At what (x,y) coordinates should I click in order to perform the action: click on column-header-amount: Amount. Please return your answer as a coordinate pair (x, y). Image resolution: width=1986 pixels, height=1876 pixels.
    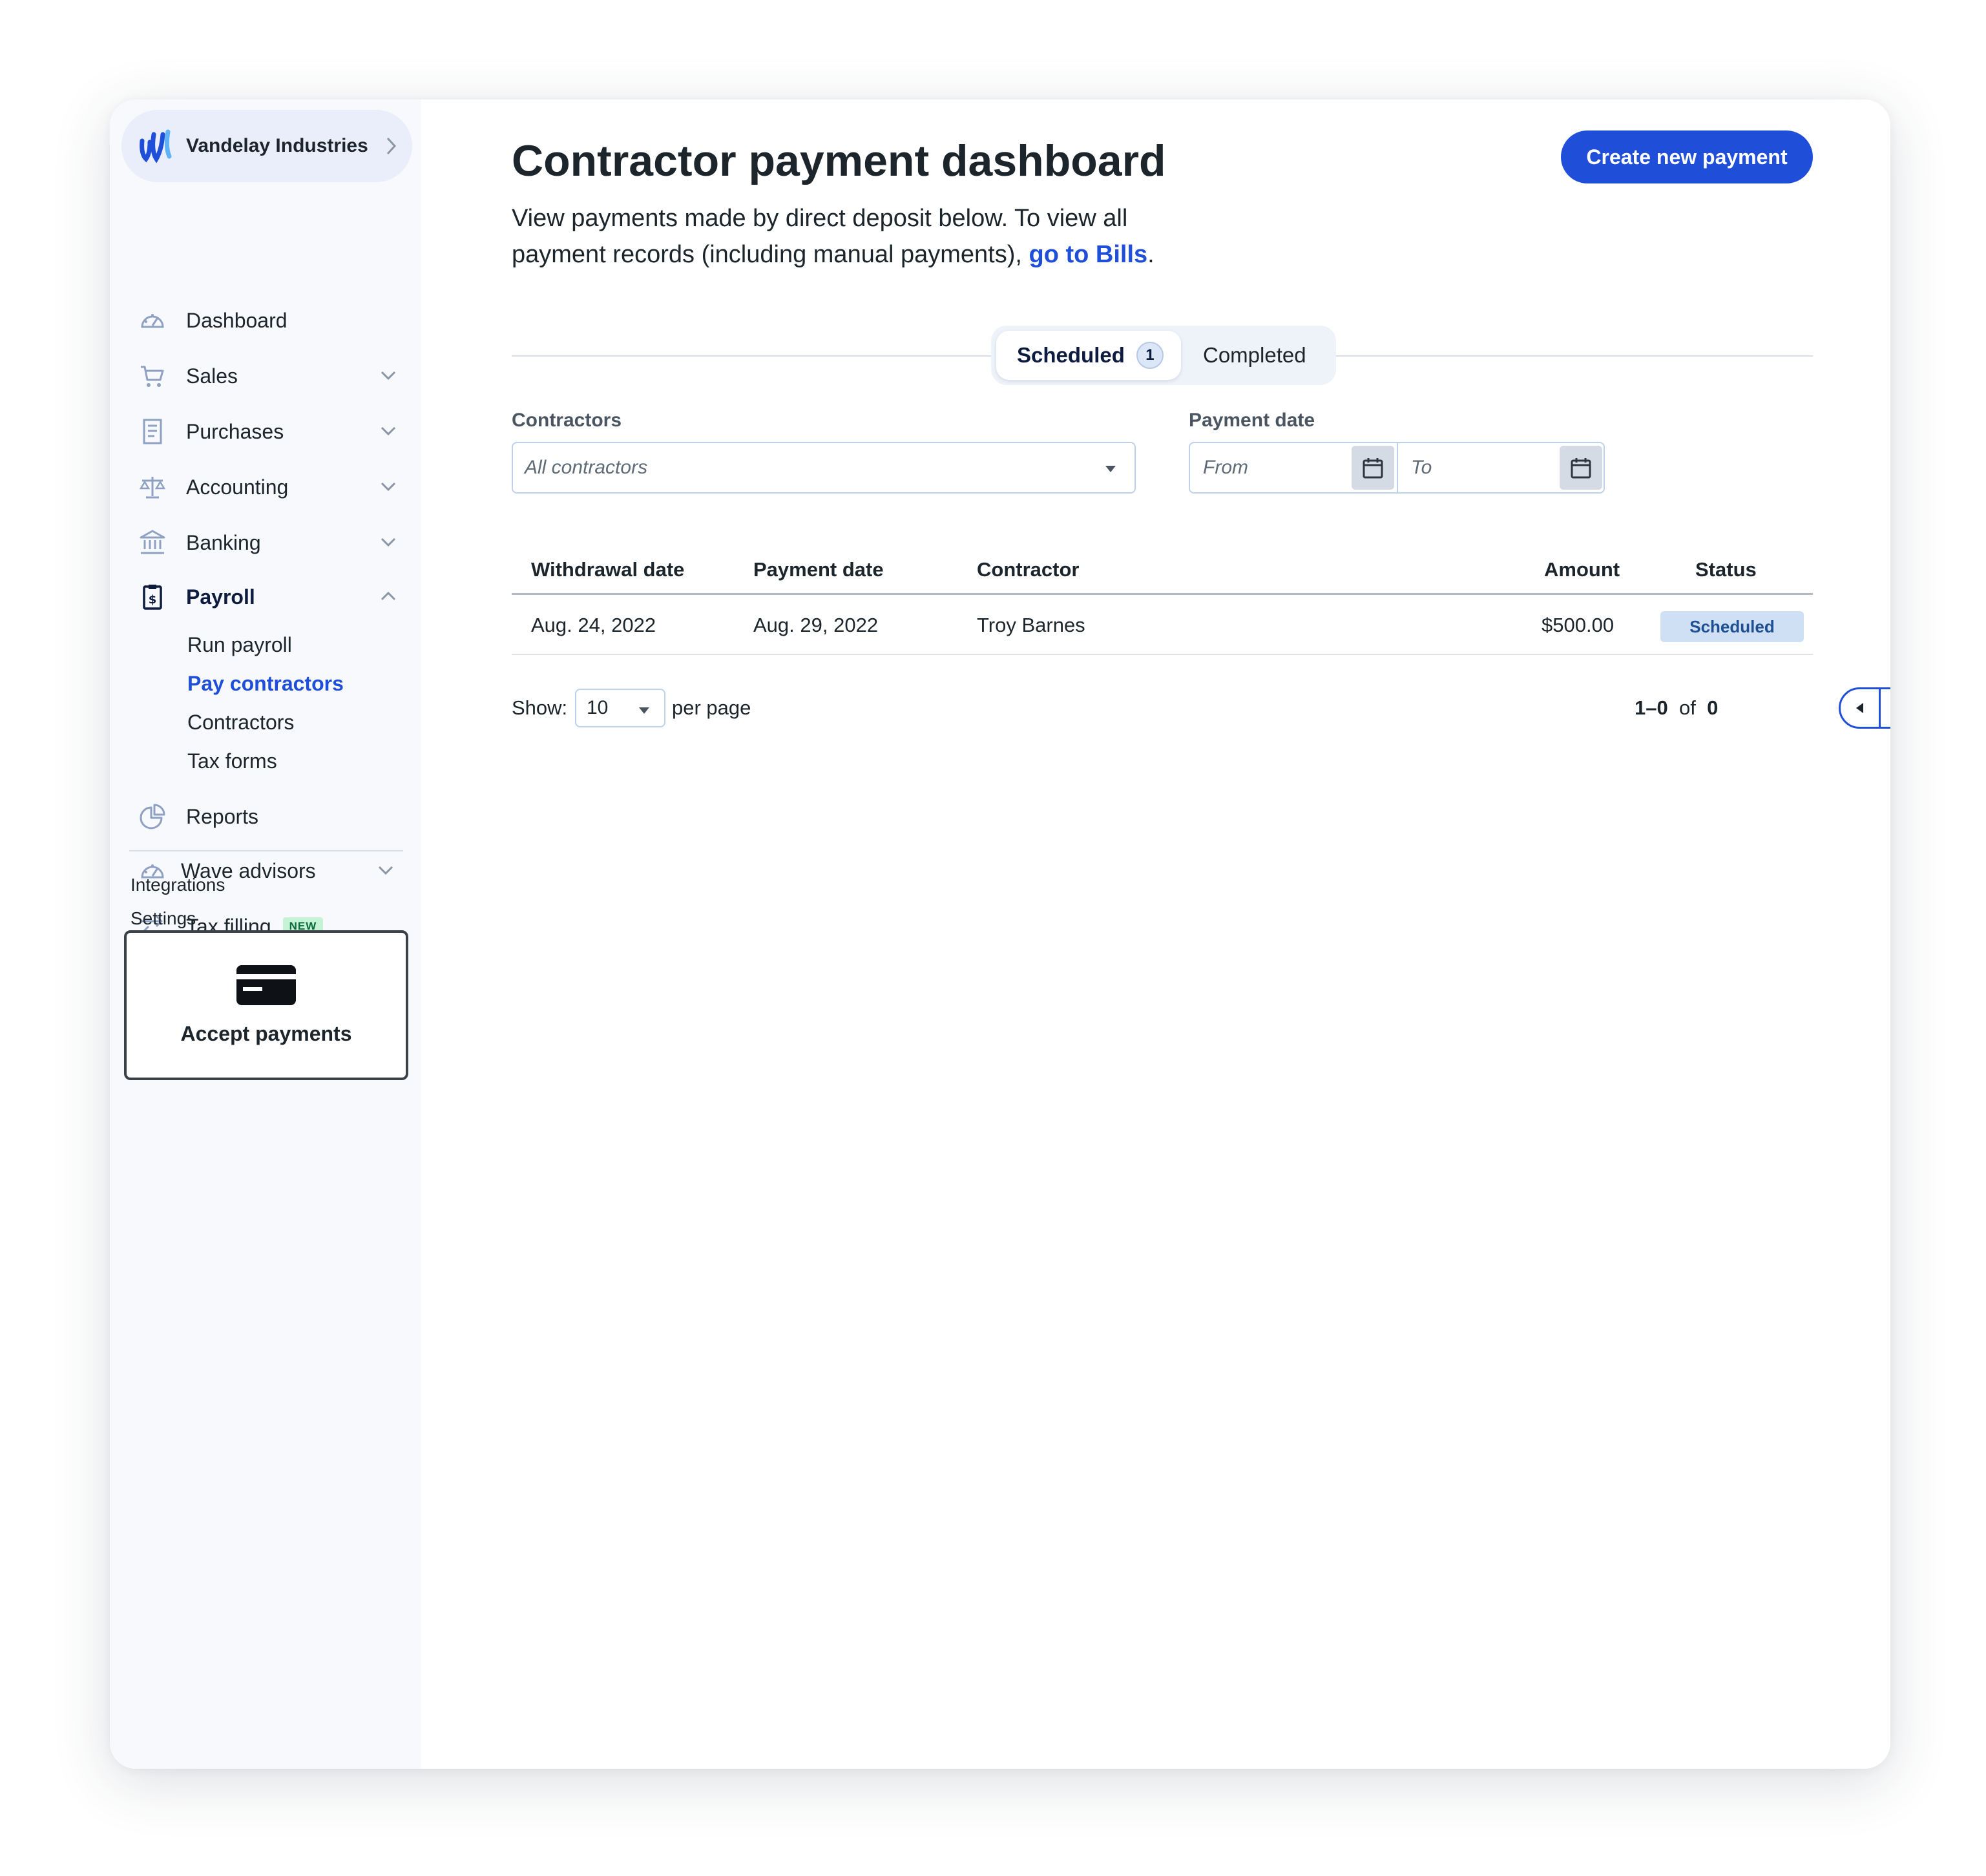
    Looking at the image, I should click on (1582, 569).